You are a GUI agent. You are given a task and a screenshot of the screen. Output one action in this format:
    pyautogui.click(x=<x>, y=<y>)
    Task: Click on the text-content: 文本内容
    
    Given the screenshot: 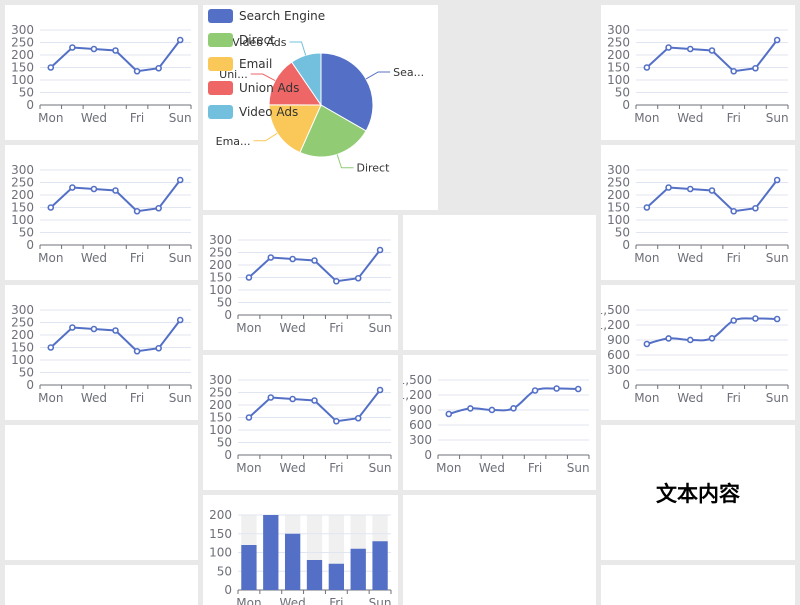 What is the action you would take?
    pyautogui.click(x=698, y=493)
    